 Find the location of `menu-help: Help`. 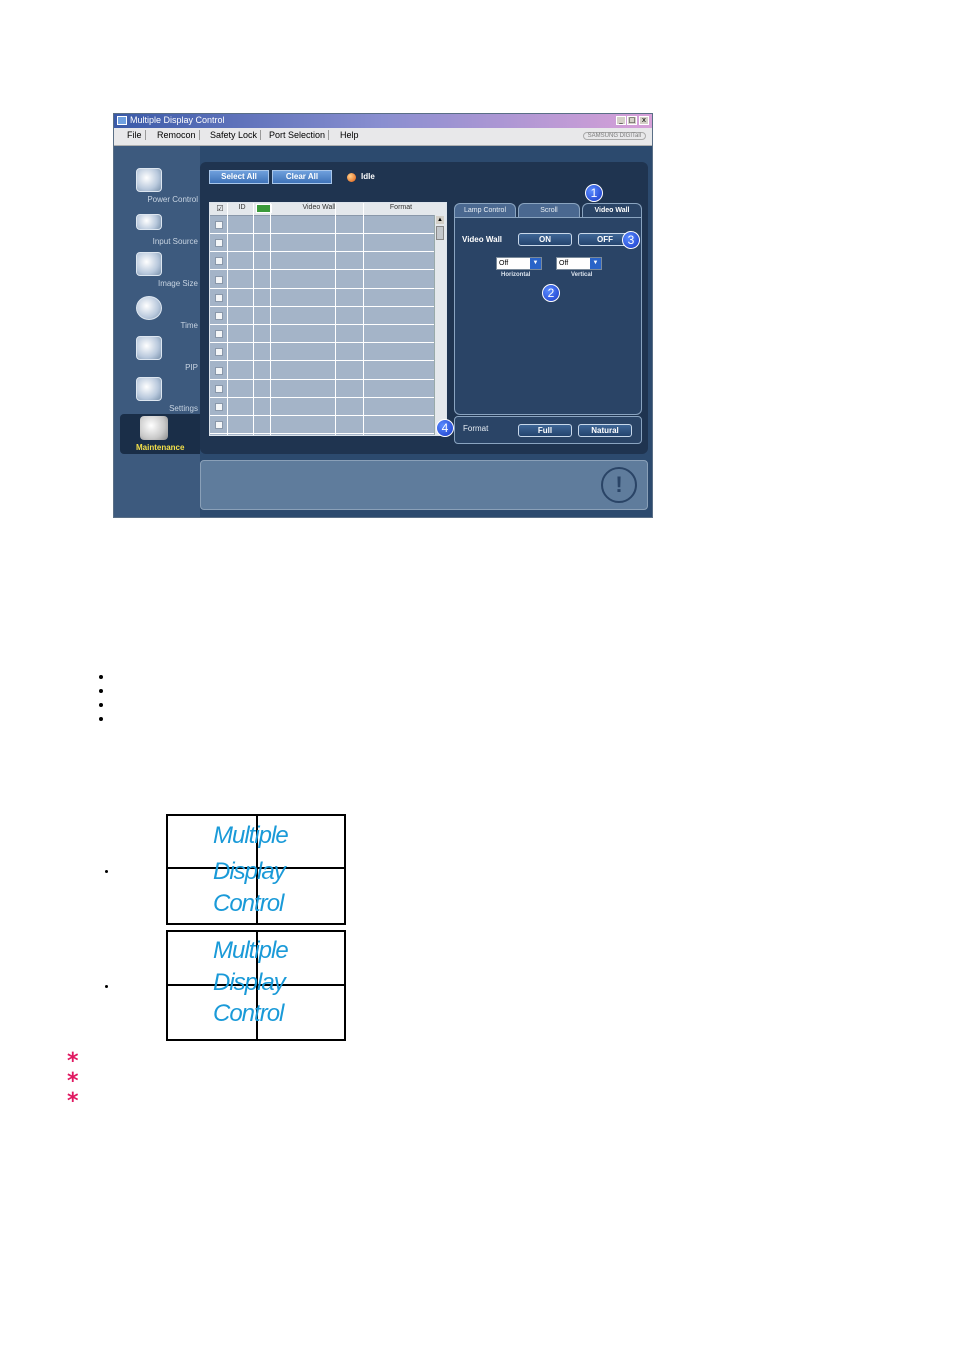

menu-help: Help is located at coordinates (349, 135).